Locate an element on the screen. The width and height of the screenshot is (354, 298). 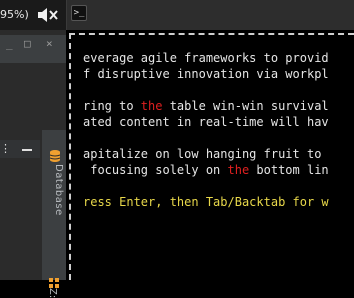
database-icon is located at coordinates (55, 155).